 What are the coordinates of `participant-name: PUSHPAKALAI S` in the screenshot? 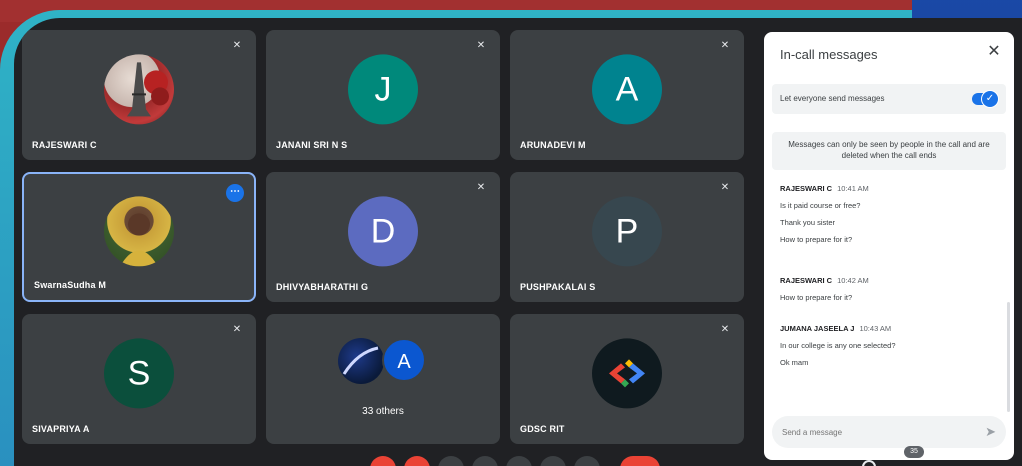 It's located at (558, 287).